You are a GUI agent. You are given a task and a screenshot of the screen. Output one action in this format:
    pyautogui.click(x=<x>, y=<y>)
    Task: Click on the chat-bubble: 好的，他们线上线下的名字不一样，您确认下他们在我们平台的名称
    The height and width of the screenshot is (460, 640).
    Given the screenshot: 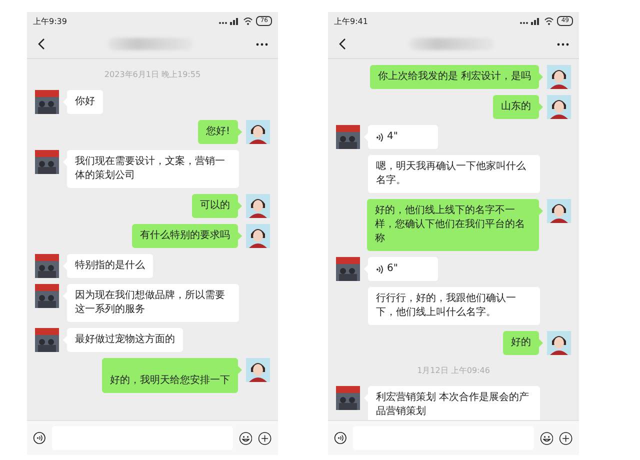 What is the action you would take?
    pyautogui.click(x=453, y=225)
    